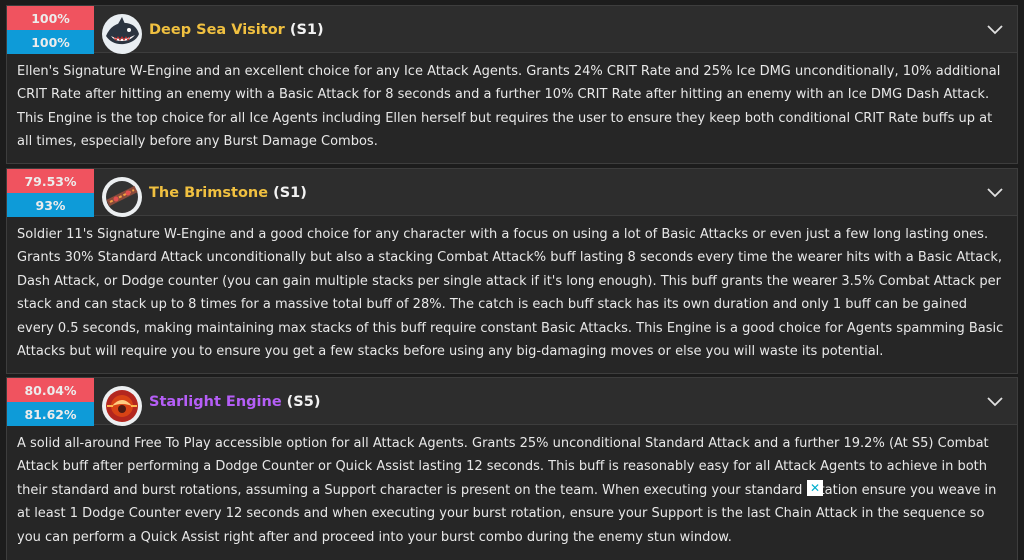 The image size is (1024, 560). Describe the element at coordinates (50, 181) in the screenshot. I see `score-top-badge: 79.53%` at that location.